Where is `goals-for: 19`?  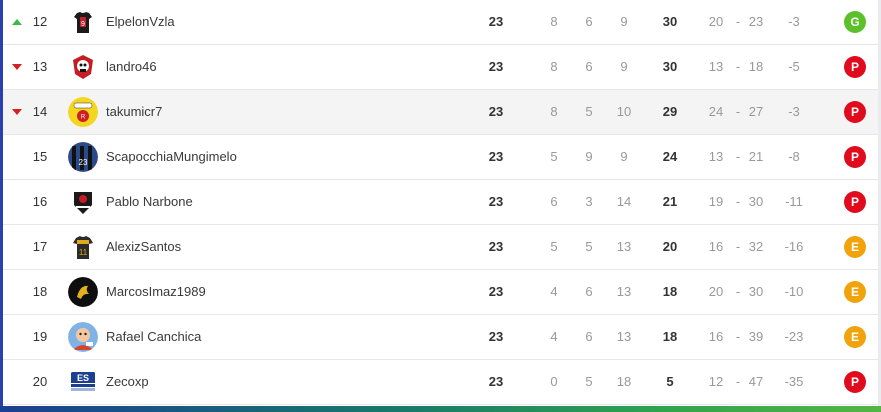 goals-for: 19 is located at coordinates (716, 201).